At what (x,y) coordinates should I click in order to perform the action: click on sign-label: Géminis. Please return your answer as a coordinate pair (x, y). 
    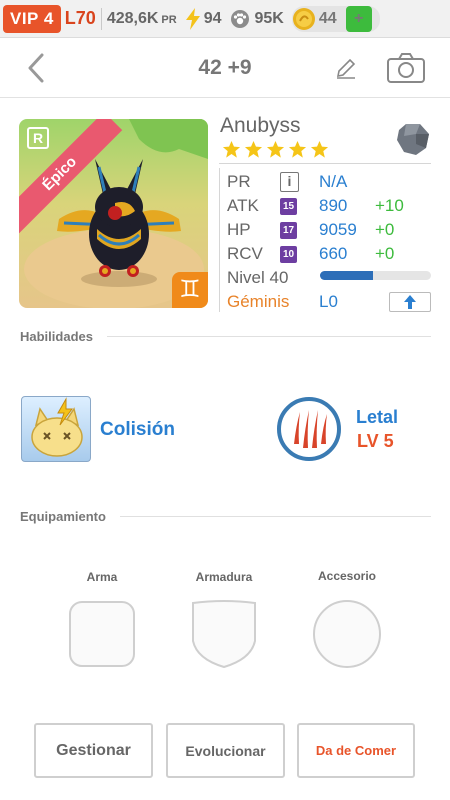
    Looking at the image, I should click on (258, 301).